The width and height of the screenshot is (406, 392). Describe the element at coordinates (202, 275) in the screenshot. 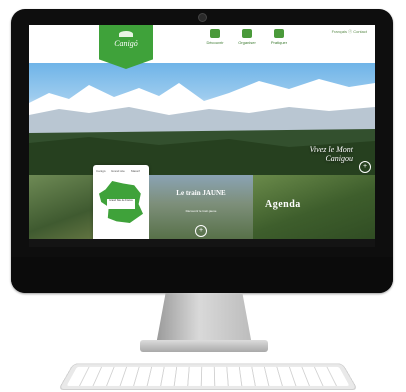

I see `monitor-chin` at that location.